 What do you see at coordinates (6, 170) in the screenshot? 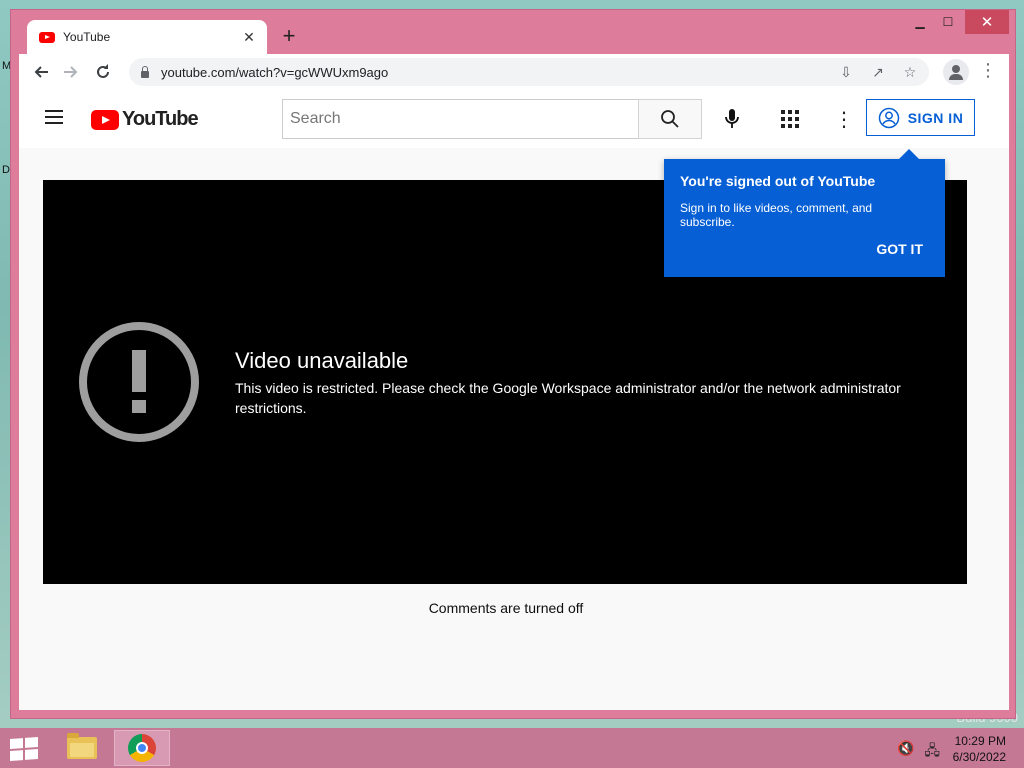
I see `desktop-label-d: D` at bounding box center [6, 170].